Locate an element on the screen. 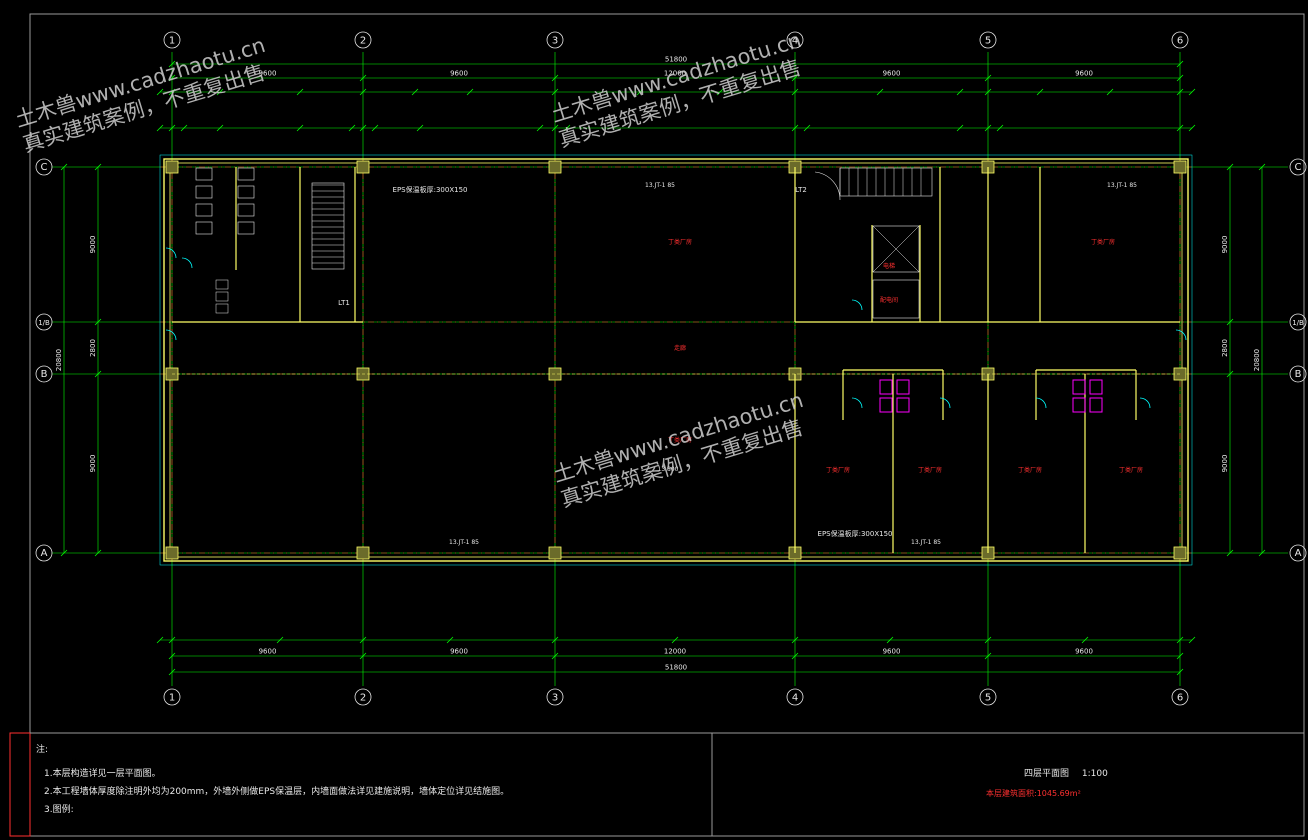  grid-bubble-label: C is located at coordinates (44, 167).